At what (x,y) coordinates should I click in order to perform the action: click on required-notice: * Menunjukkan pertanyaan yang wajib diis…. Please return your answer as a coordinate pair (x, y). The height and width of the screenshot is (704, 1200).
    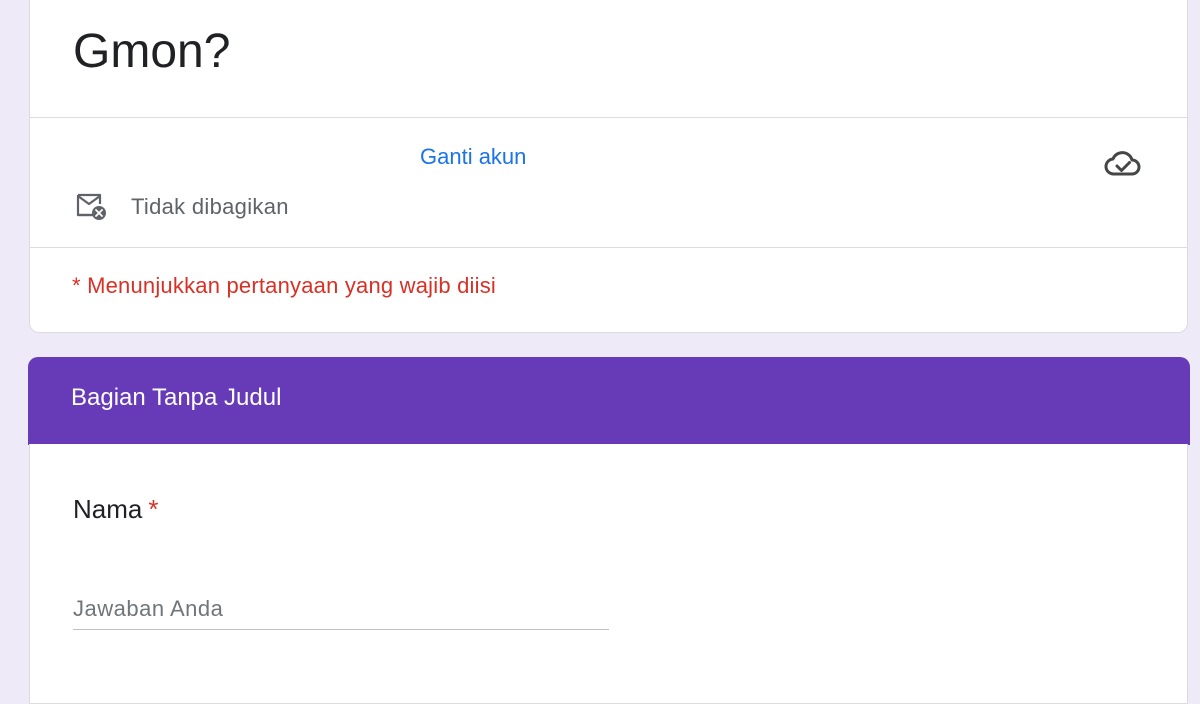
    Looking at the image, I should click on (284, 285).